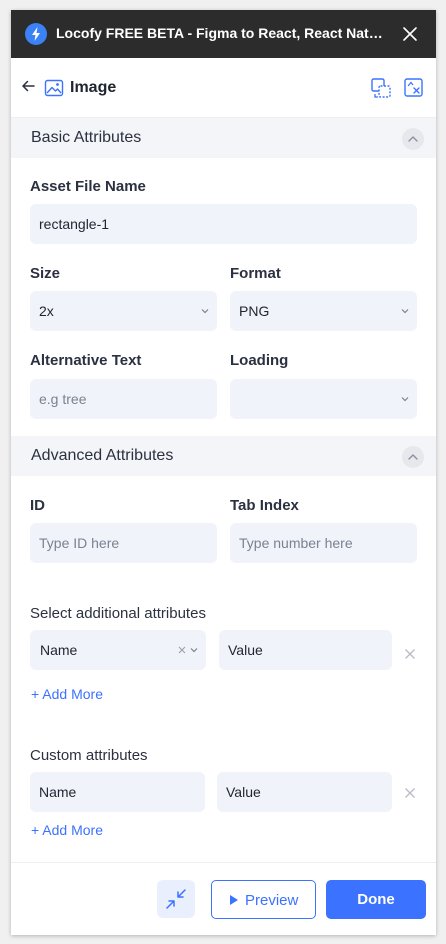 The width and height of the screenshot is (446, 944). What do you see at coordinates (381, 88) in the screenshot?
I see `swap-component-icon` at bounding box center [381, 88].